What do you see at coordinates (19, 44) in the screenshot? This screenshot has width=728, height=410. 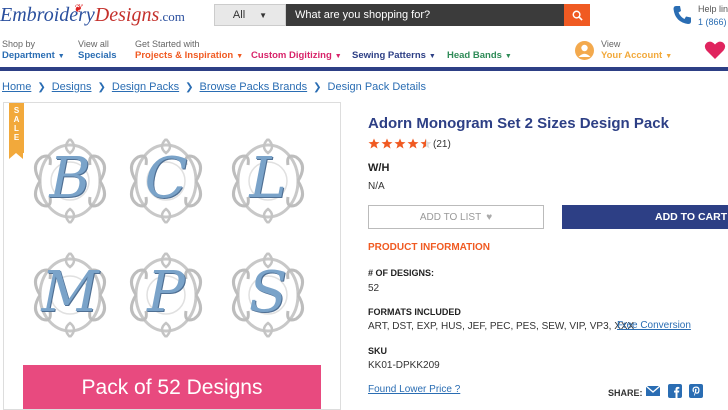 I see `nav-pre: Shop by` at bounding box center [19, 44].